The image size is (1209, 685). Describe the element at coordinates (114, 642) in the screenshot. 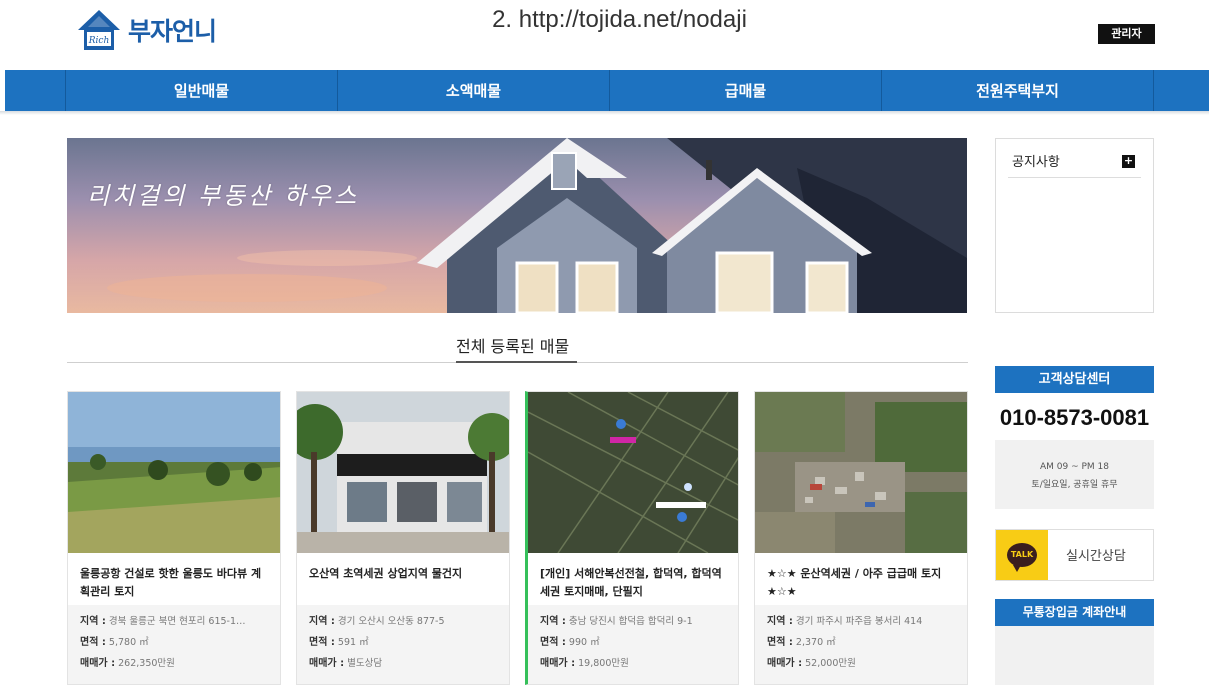

I see `listing-area: 면적 : 5,780 ㎡` at that location.